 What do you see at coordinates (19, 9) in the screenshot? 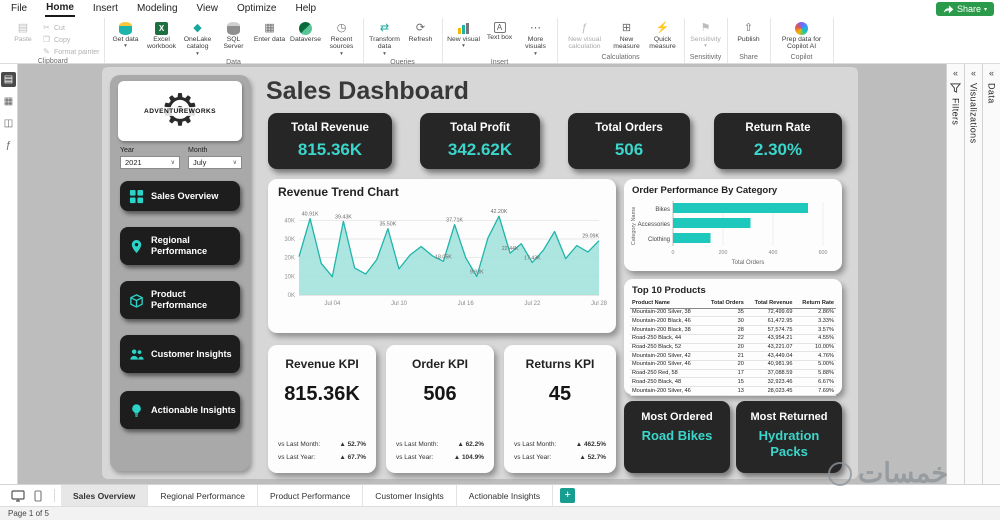
I see `menu-file: File` at bounding box center [19, 9].